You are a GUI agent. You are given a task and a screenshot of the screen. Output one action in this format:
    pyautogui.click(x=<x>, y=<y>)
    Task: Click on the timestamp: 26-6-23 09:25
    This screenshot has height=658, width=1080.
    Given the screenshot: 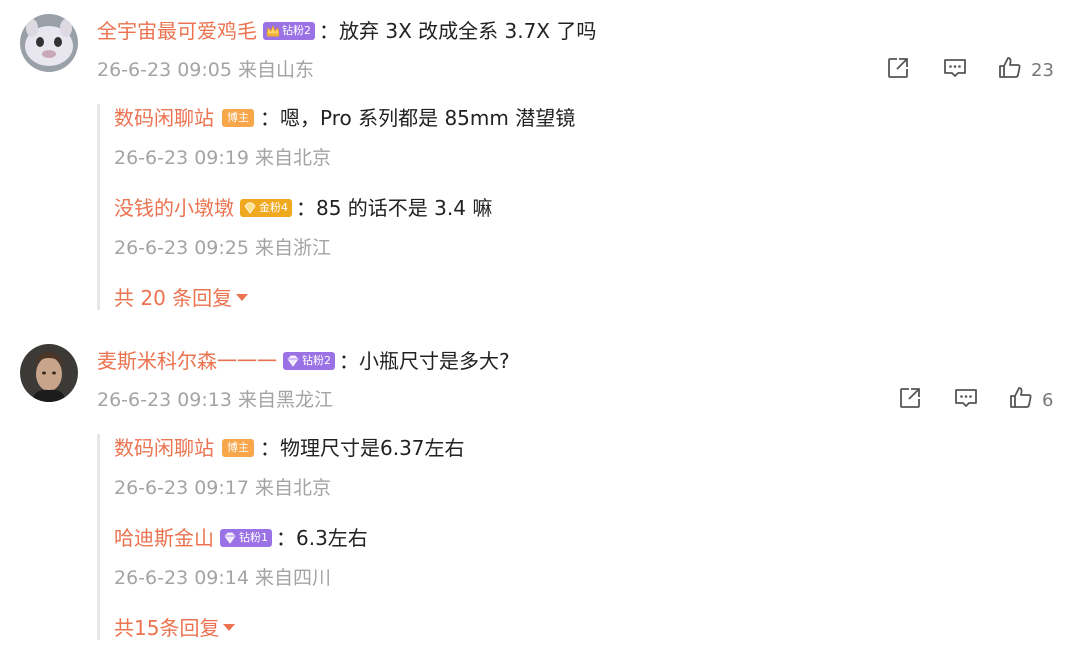 What is the action you would take?
    pyautogui.click(x=181, y=248)
    